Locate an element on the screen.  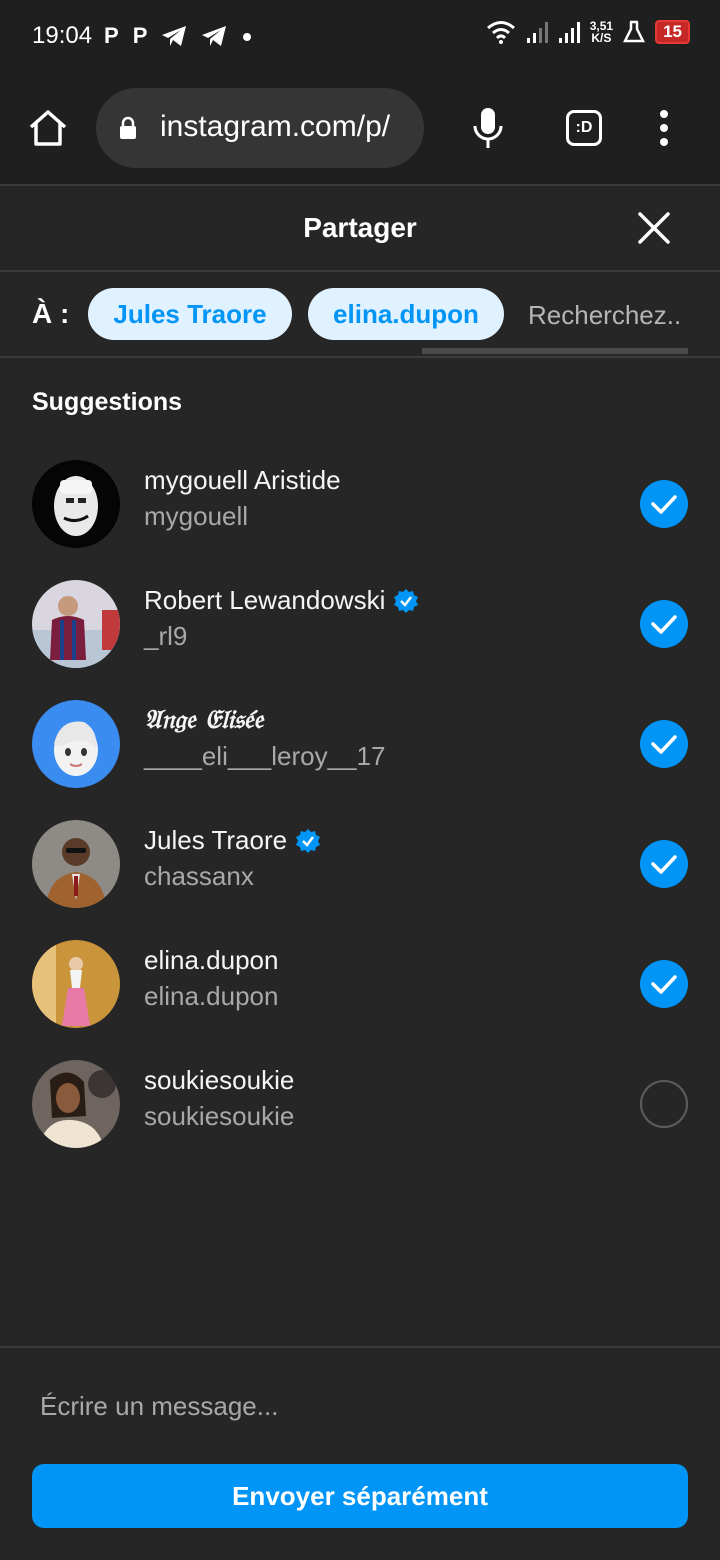
address-bar: instagram.com/p/ is located at coordinates (260, 128).